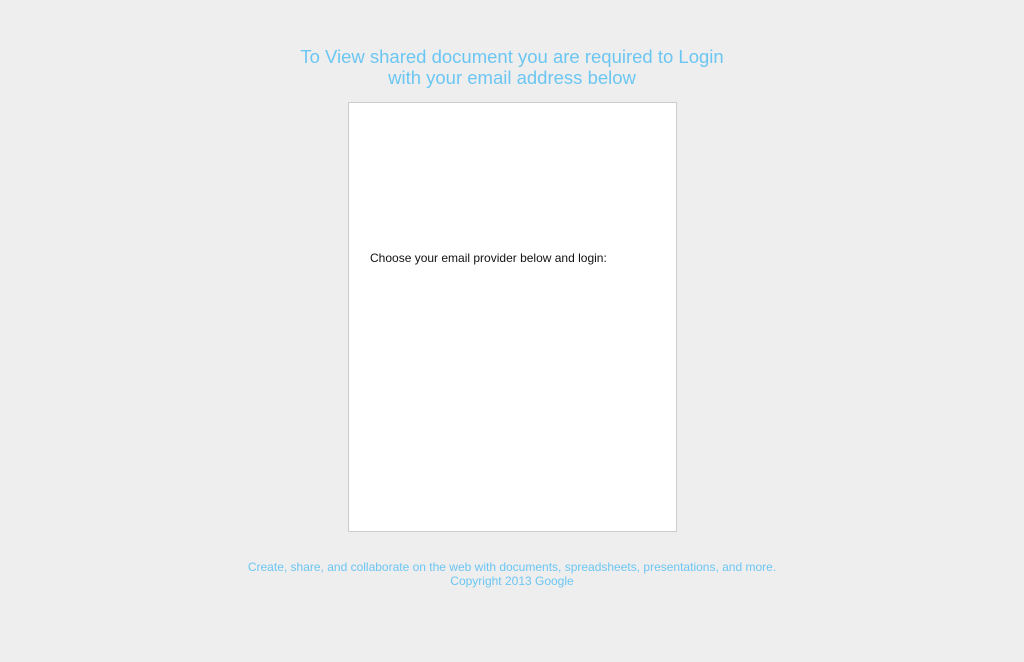 The width and height of the screenshot is (1024, 662). Describe the element at coordinates (512, 581) in the screenshot. I see `footer-copyright: Copyright 2013 Google` at that location.